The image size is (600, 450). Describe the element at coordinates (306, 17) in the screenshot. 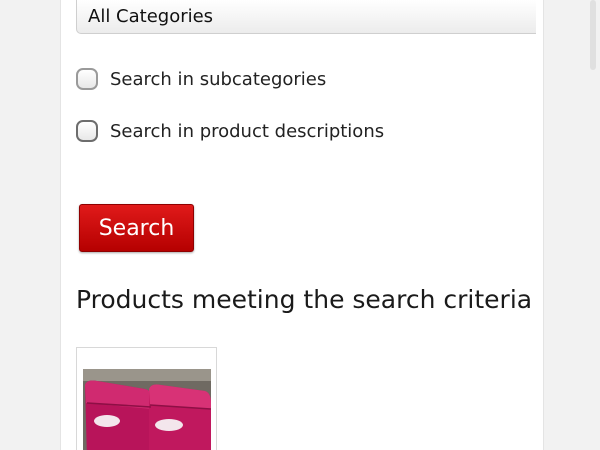

I see `category-select: All Categories` at that location.